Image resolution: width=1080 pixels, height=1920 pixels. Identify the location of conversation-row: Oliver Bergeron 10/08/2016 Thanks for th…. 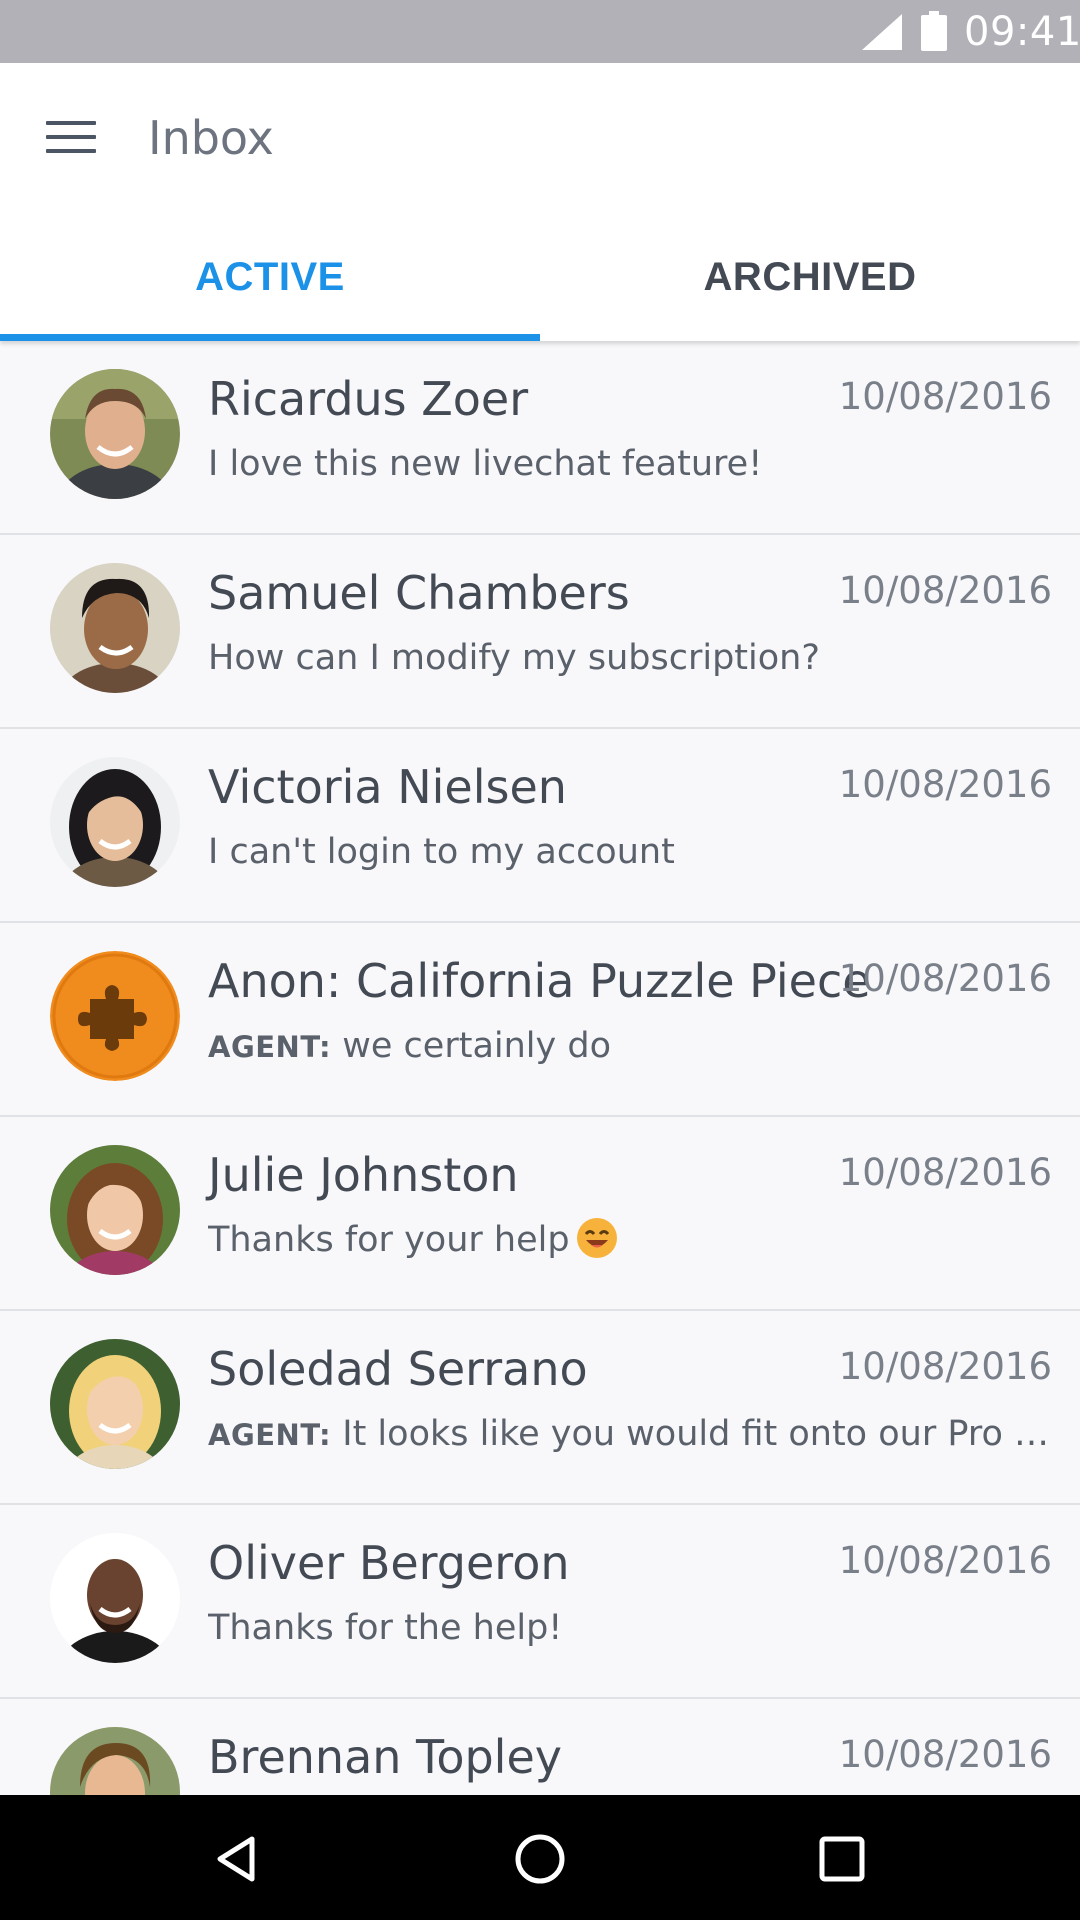
(540, 1602).